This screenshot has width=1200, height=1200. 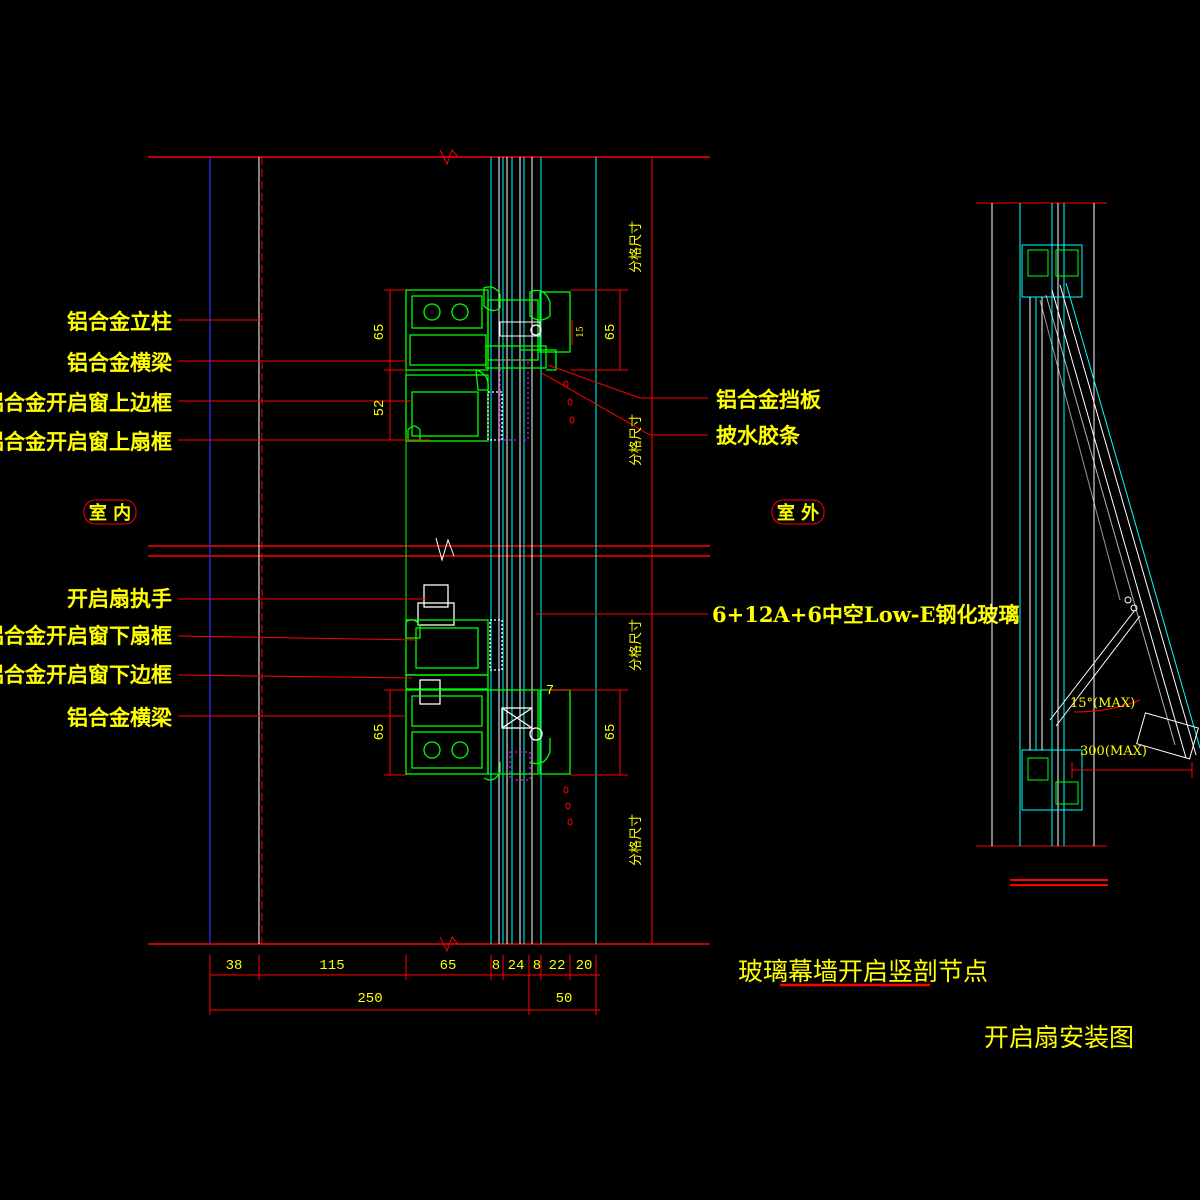 What do you see at coordinates (758, 435) in the screenshot?
I see `label-drip-seal-strip: 披水胶条` at bounding box center [758, 435].